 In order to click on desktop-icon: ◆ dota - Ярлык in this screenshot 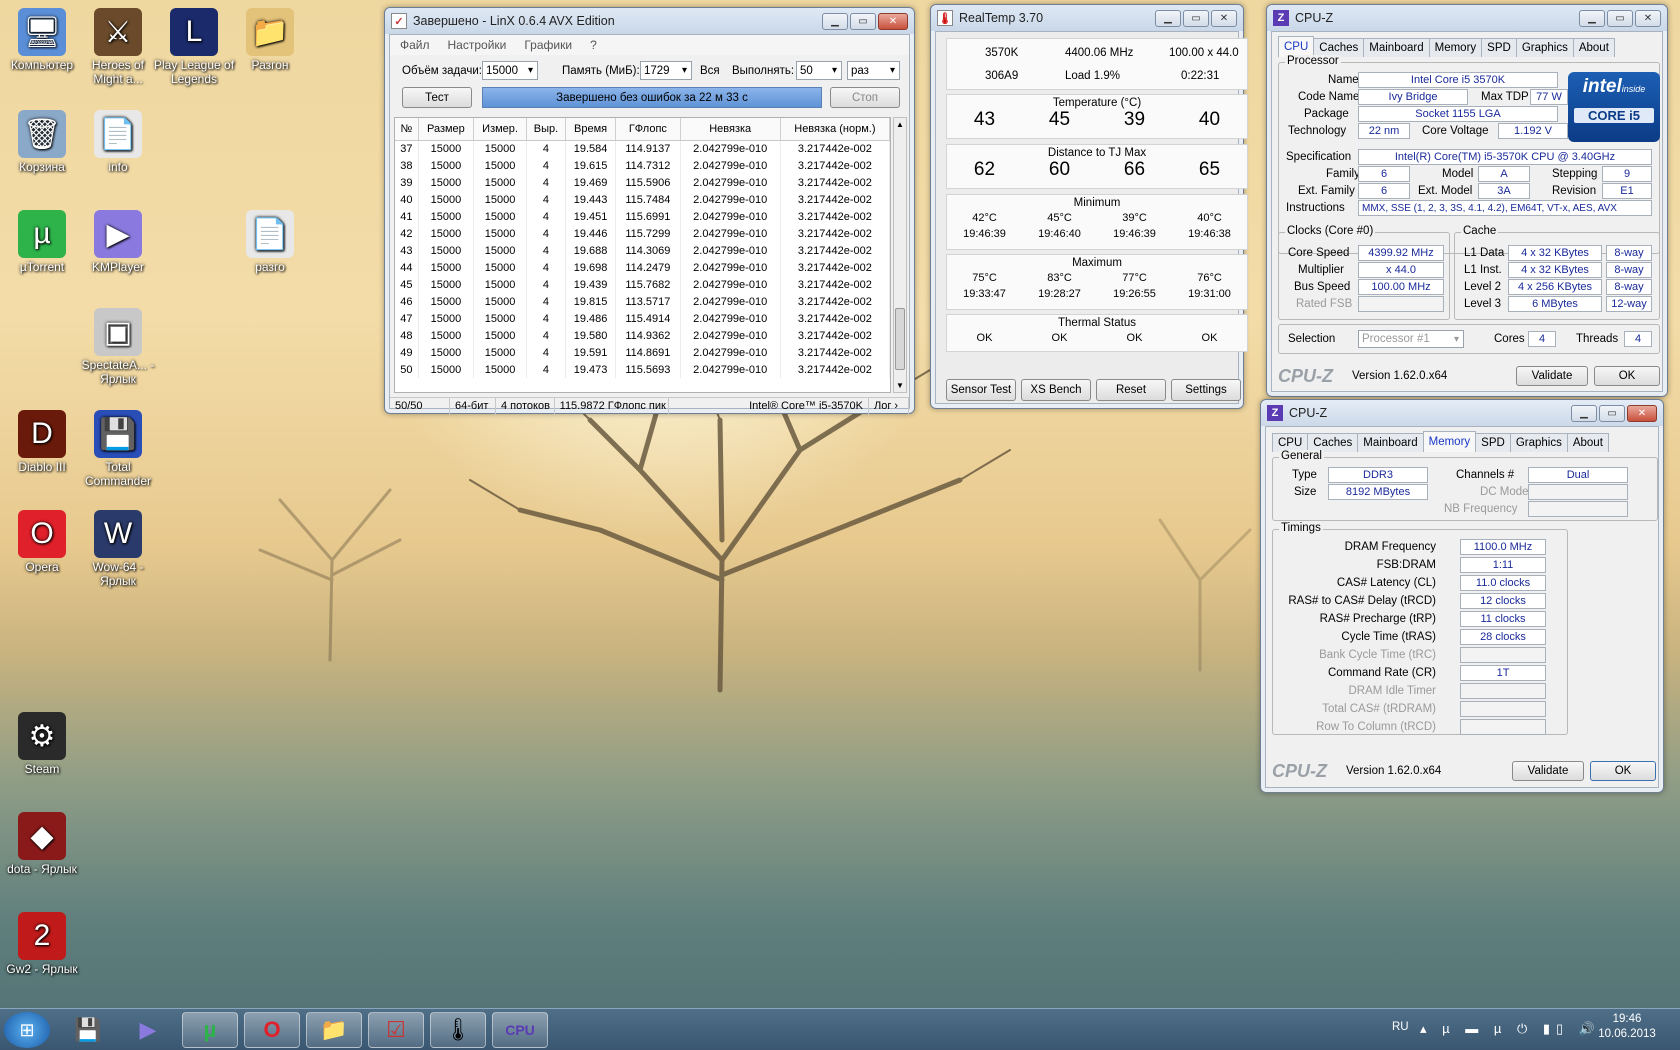, I will do `click(42, 844)`.